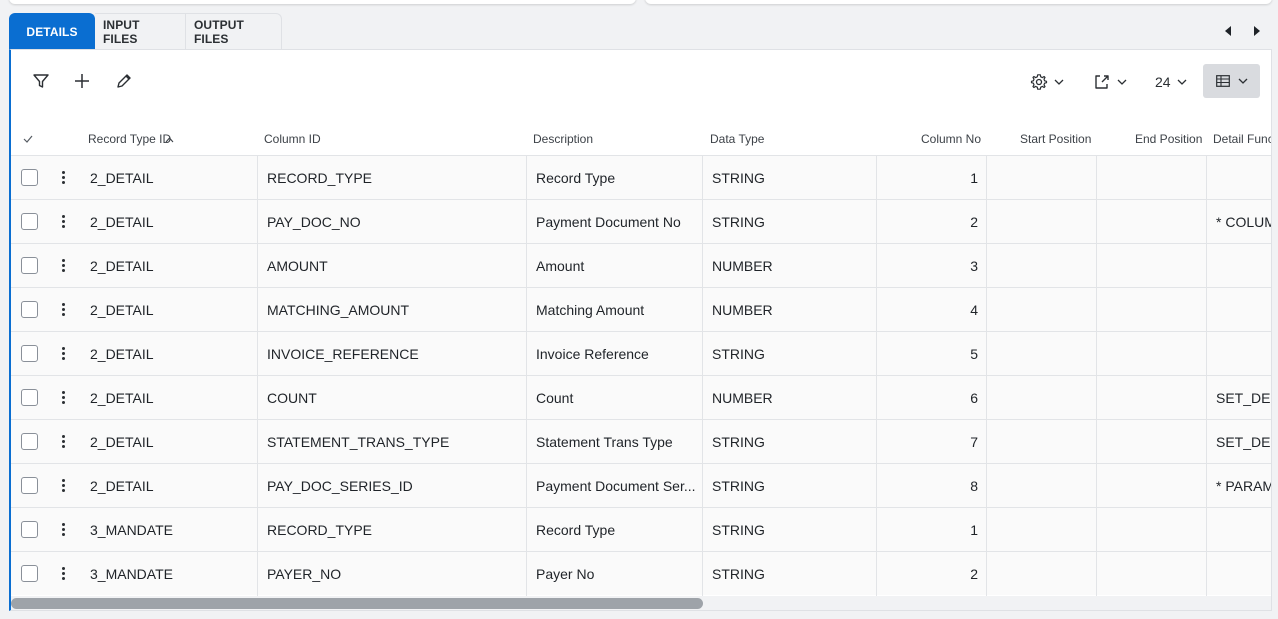 The image size is (1278, 619). What do you see at coordinates (1110, 82) in the screenshot?
I see `export-menu-button` at bounding box center [1110, 82].